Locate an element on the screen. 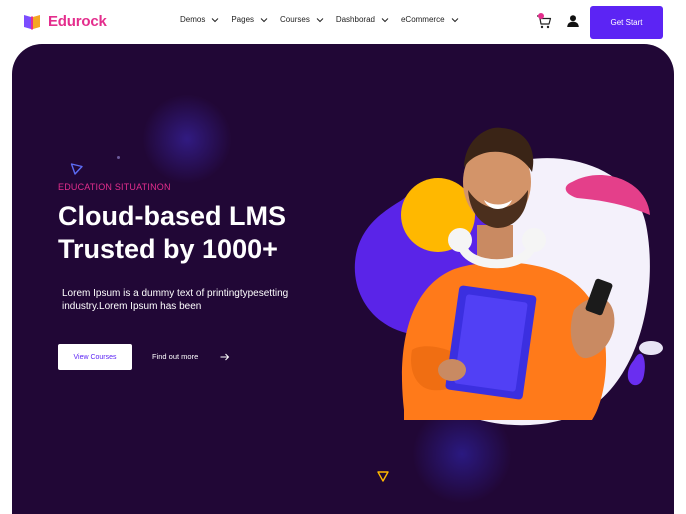 This screenshot has width=686, height=514. main-menu: Demos Pages Courses Dashborad eCommerce is located at coordinates (325, 19).